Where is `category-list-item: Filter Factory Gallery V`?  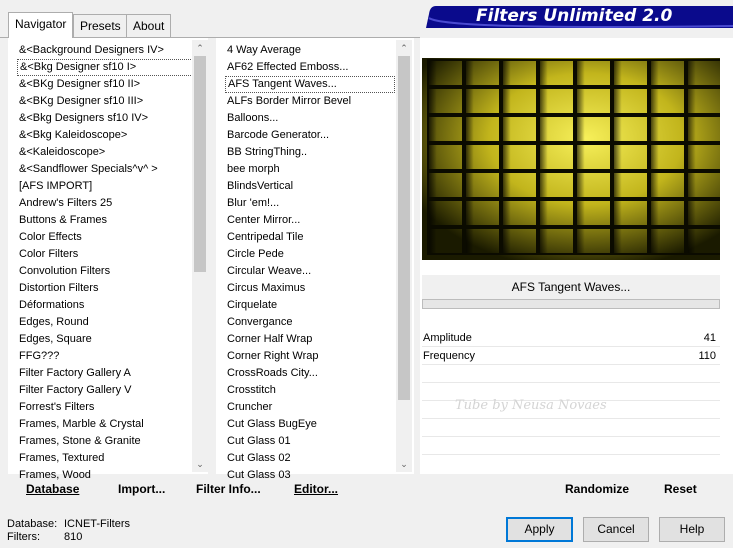 category-list-item: Filter Factory Gallery V is located at coordinates (105, 390).